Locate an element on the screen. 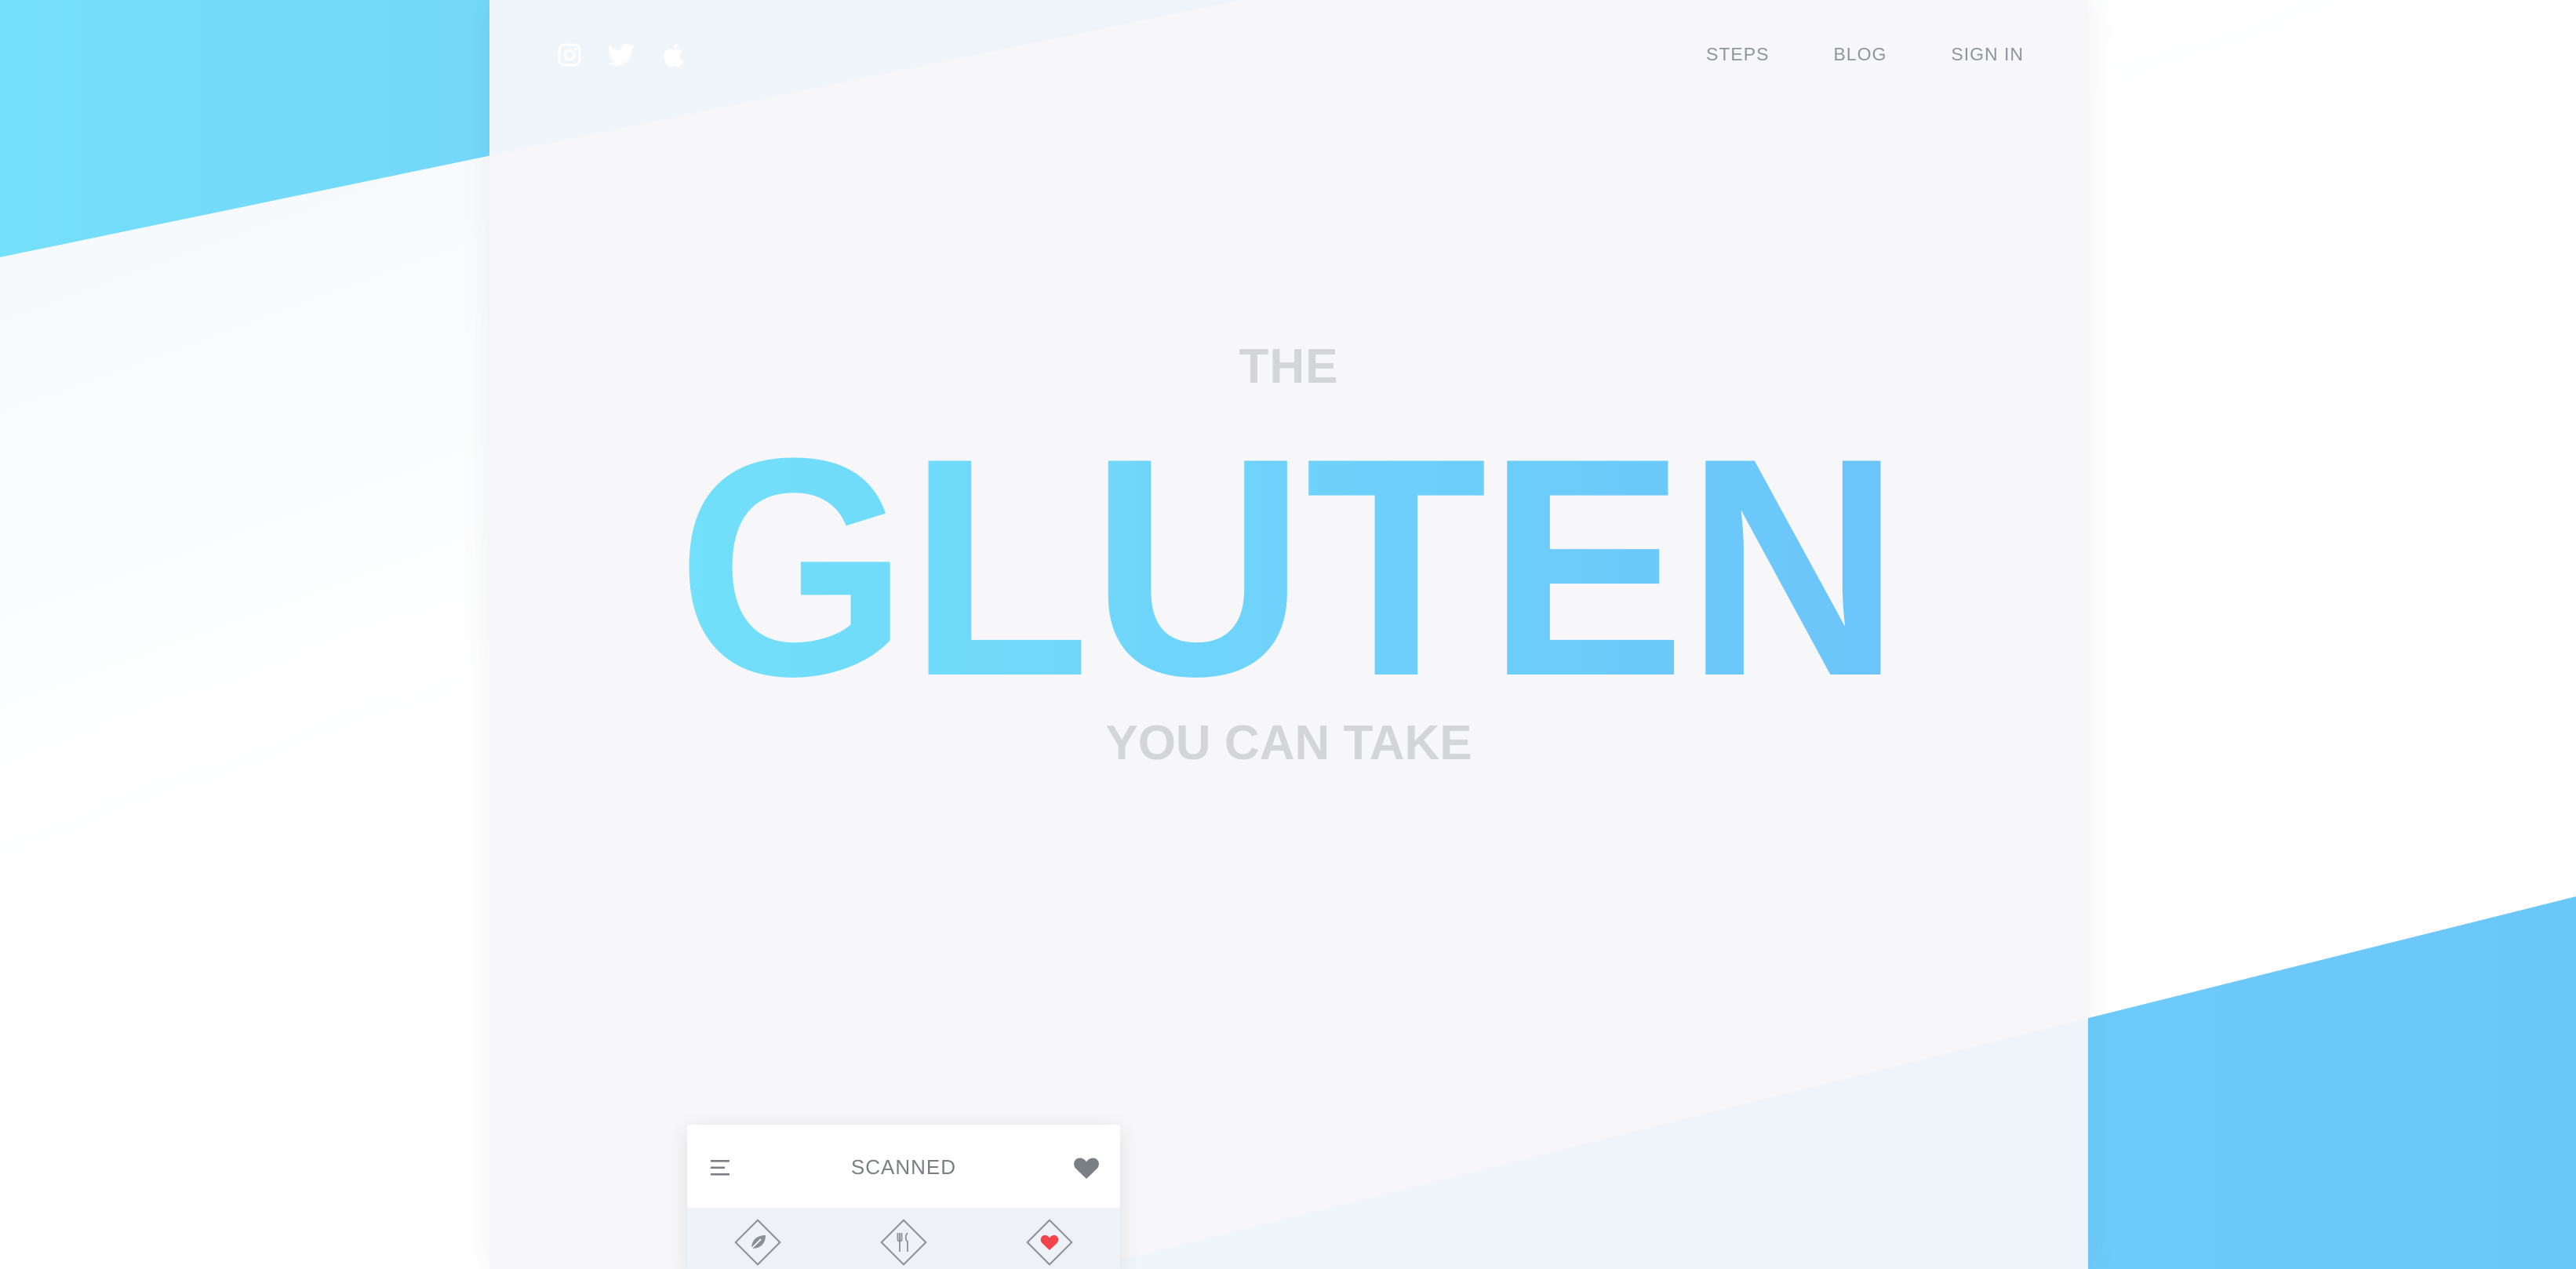  top-nav: STEPS BLOG SIGN IN is located at coordinates (1865, 54).